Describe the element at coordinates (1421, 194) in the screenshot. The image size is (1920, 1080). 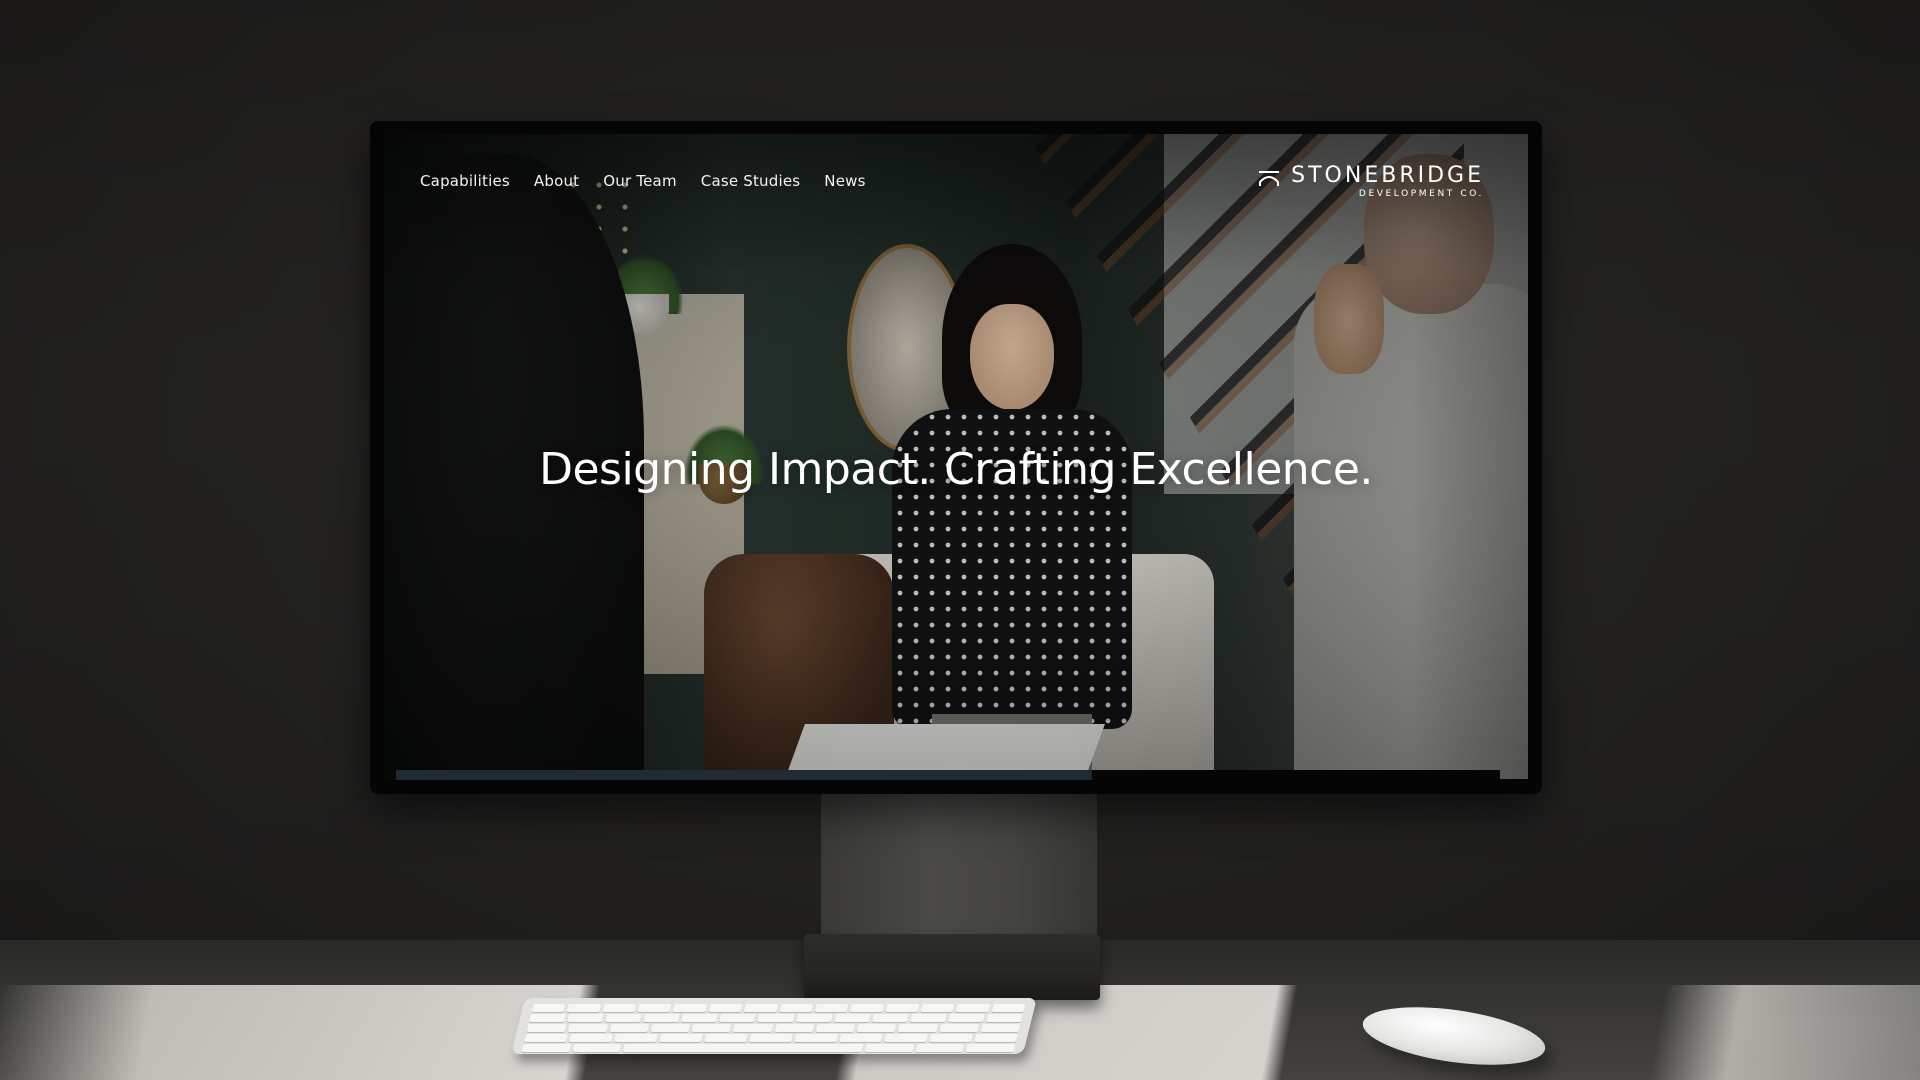
I see `brand-subtitle: DEVELOPMENT CO.` at that location.